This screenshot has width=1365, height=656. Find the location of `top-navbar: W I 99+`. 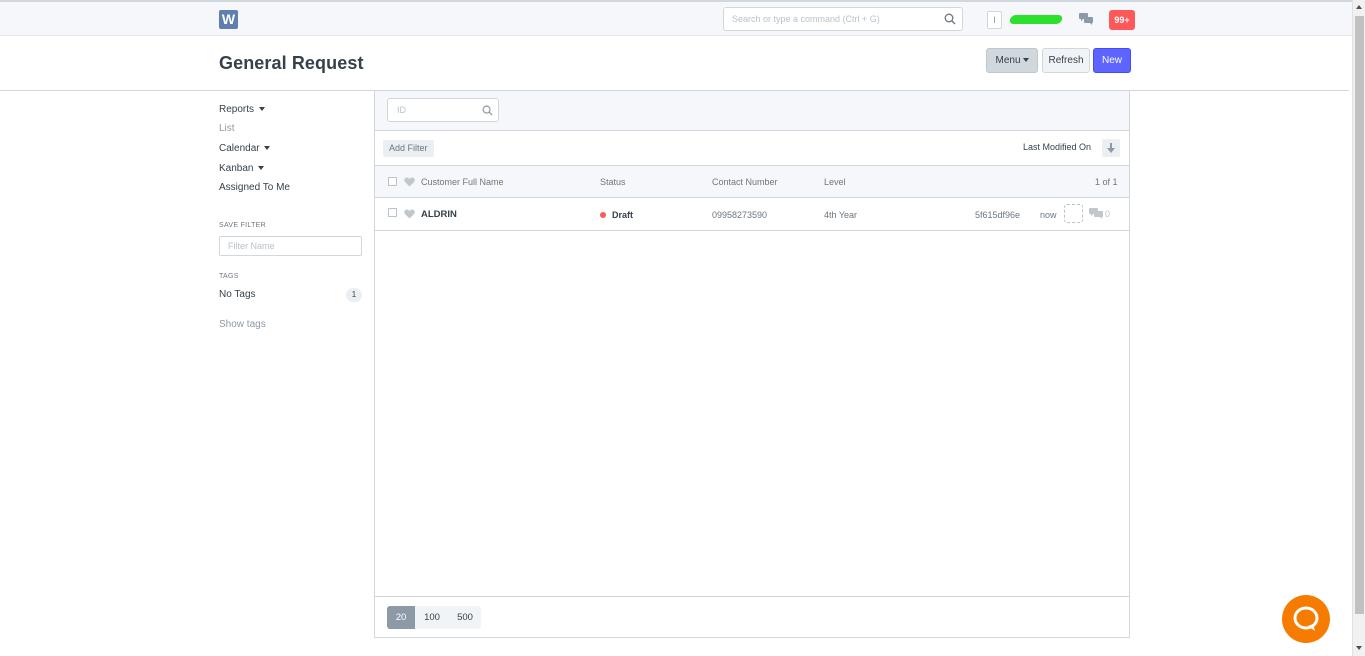

top-navbar: W I 99+ is located at coordinates (676, 18).